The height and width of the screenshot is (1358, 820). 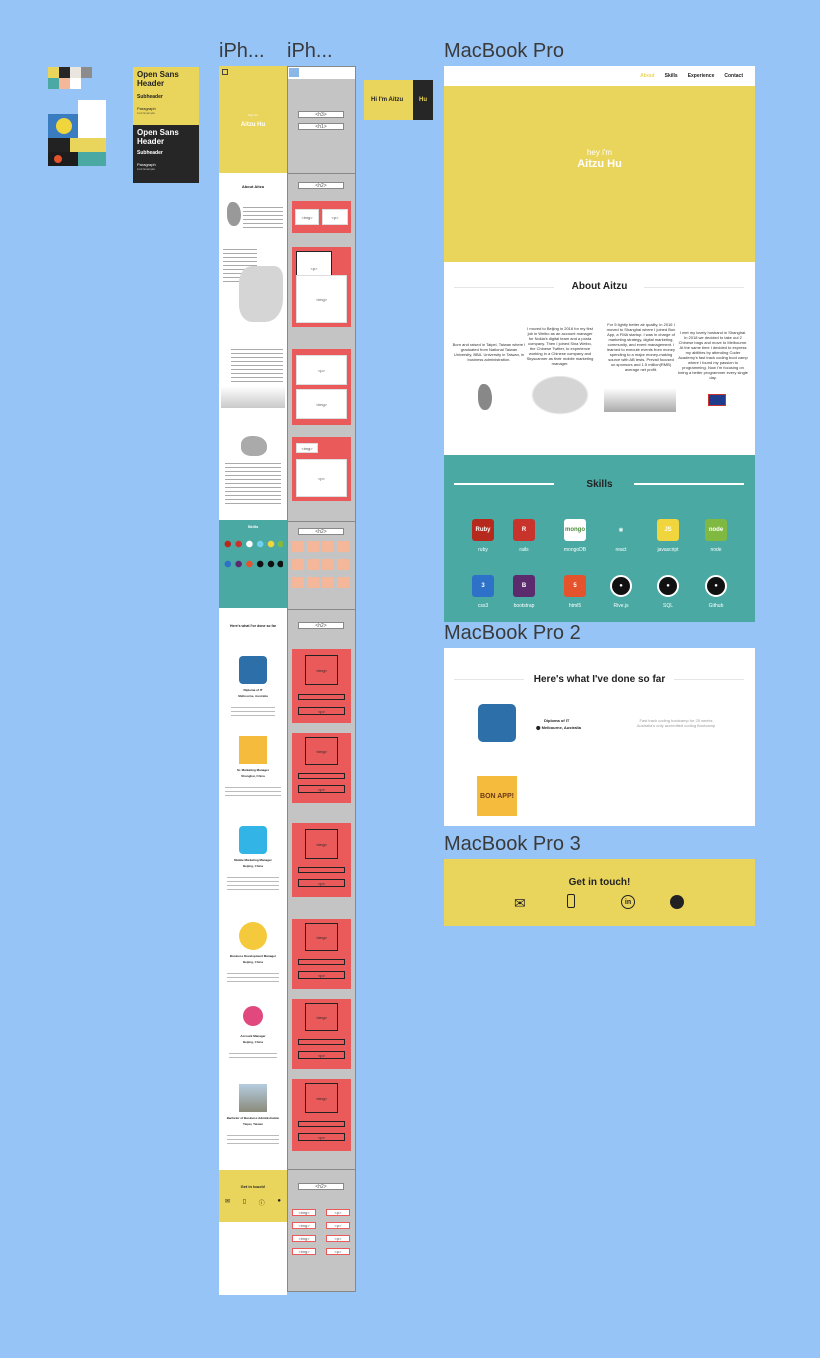 I want to click on bon-app-logo, so click(x=253, y=750).